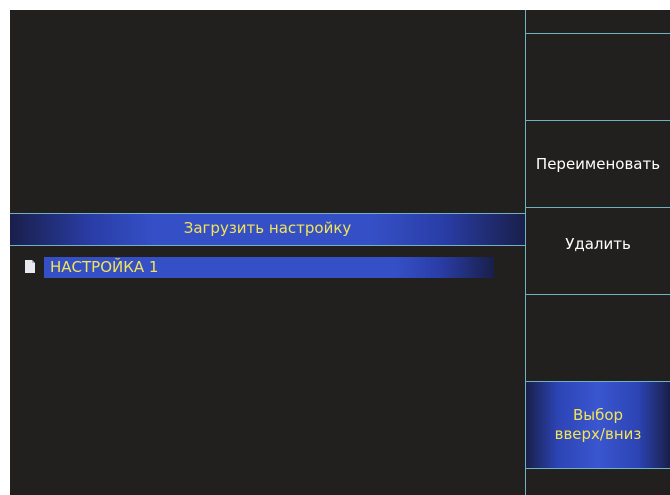 This screenshot has height=495, width=670. What do you see at coordinates (267, 229) in the screenshot?
I see `panel-title: Загрузить настройку` at bounding box center [267, 229].